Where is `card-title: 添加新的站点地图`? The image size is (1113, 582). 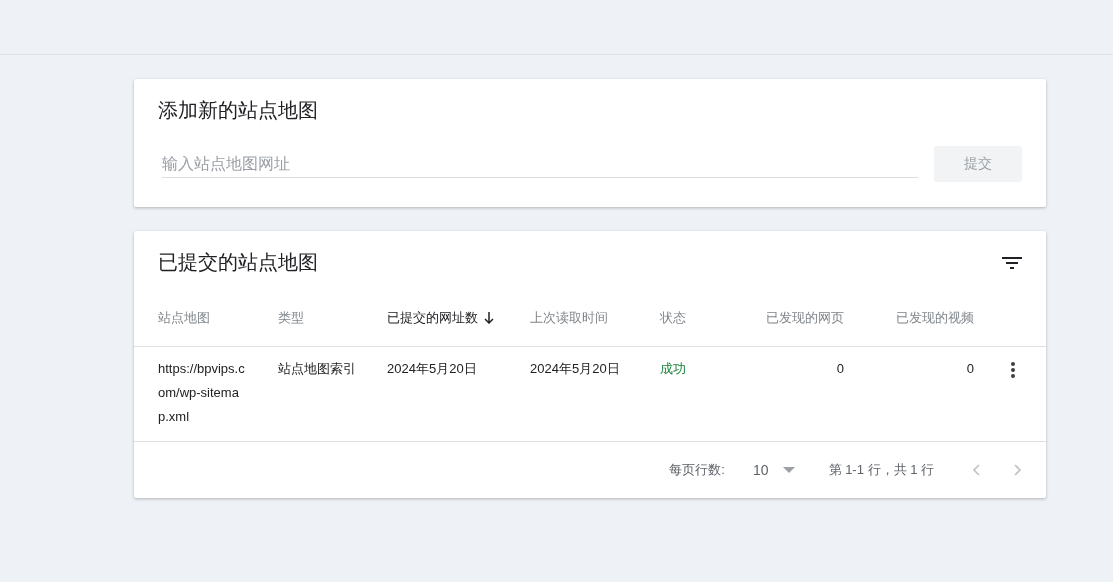 card-title: 添加新的站点地图 is located at coordinates (238, 110).